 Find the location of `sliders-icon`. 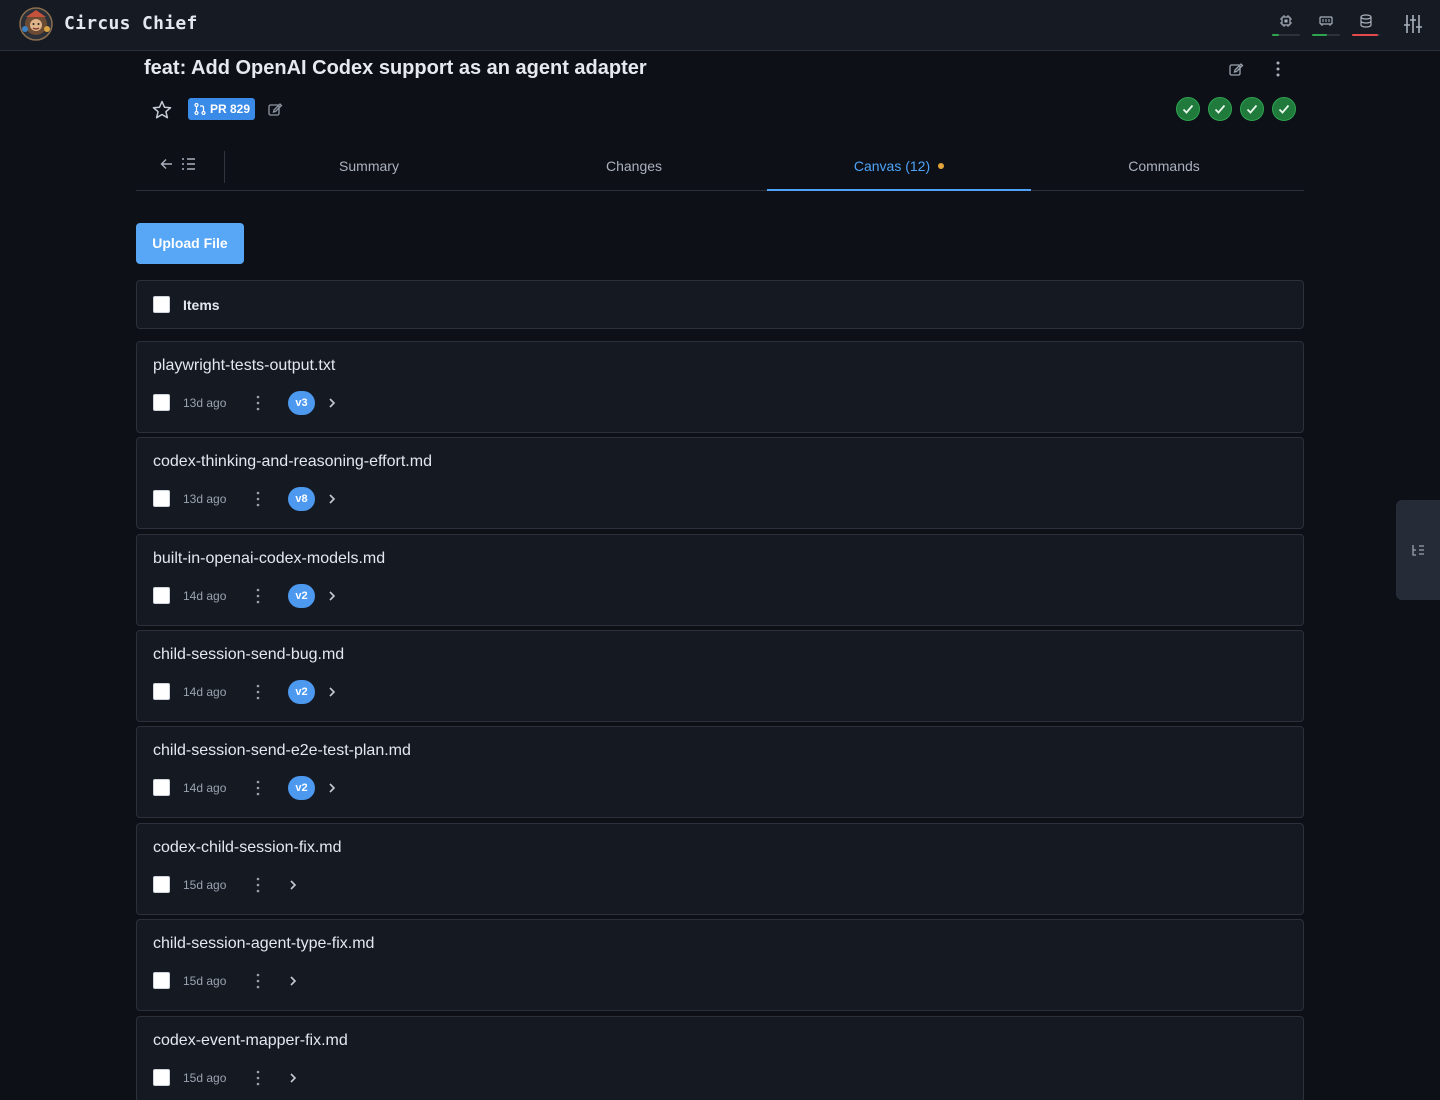

sliders-icon is located at coordinates (1414, 25).